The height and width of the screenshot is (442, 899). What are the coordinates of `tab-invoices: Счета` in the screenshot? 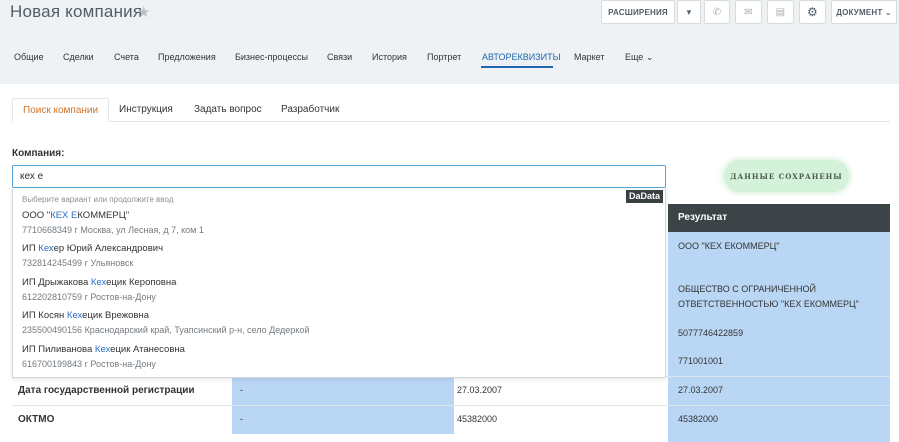 It's located at (126, 57).